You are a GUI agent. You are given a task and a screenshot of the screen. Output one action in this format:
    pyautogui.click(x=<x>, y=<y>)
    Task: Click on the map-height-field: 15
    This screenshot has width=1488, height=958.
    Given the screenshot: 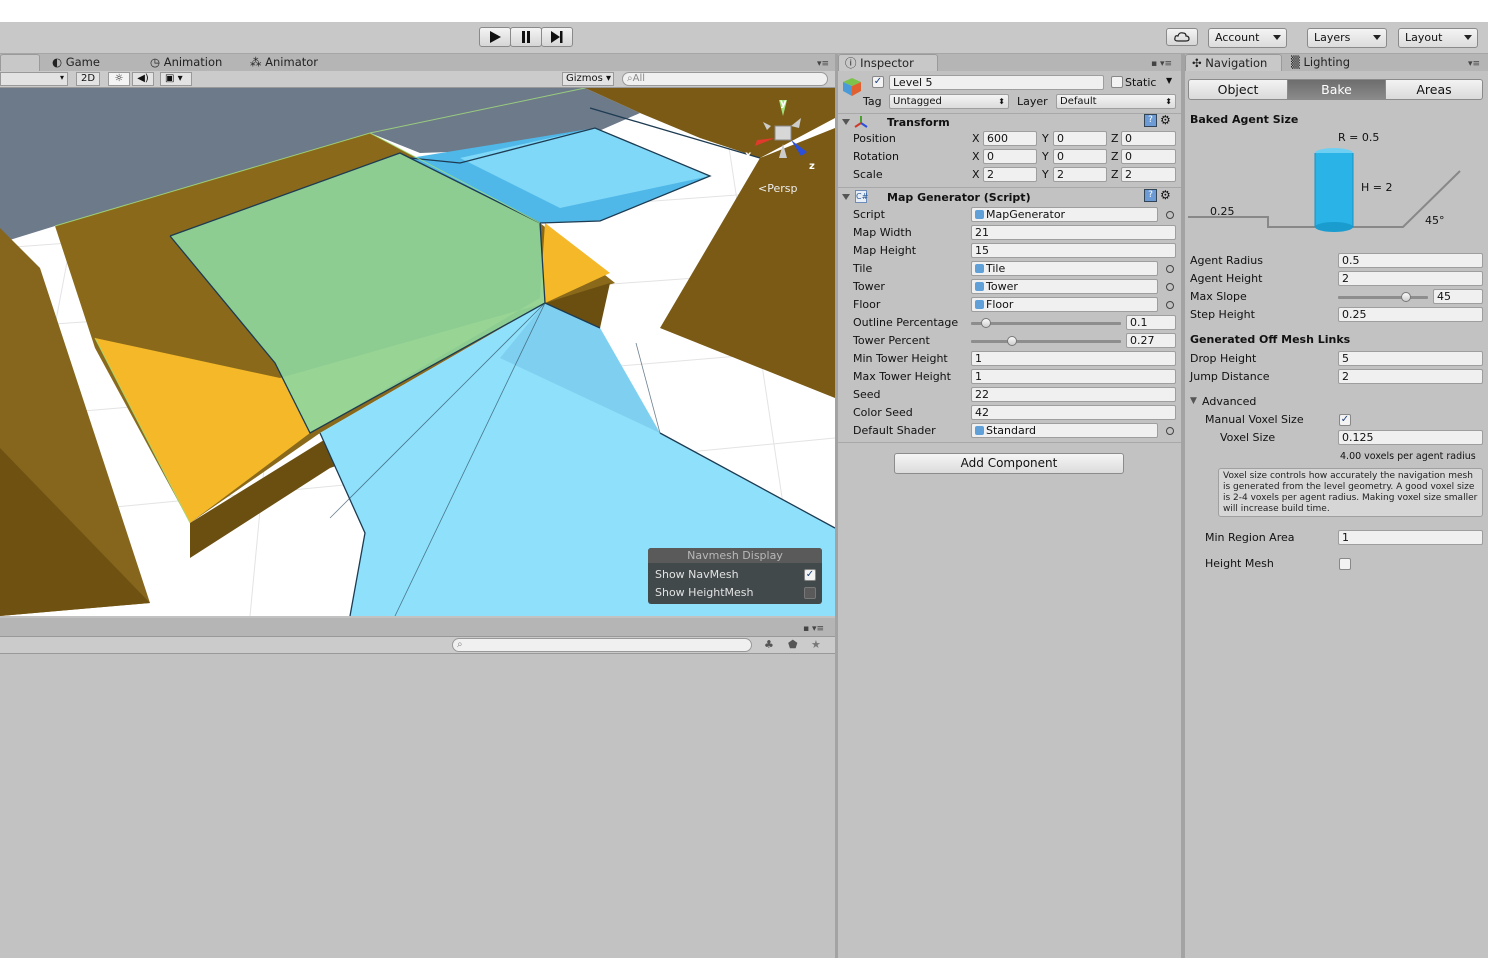 What is the action you would take?
    pyautogui.click(x=1073, y=250)
    